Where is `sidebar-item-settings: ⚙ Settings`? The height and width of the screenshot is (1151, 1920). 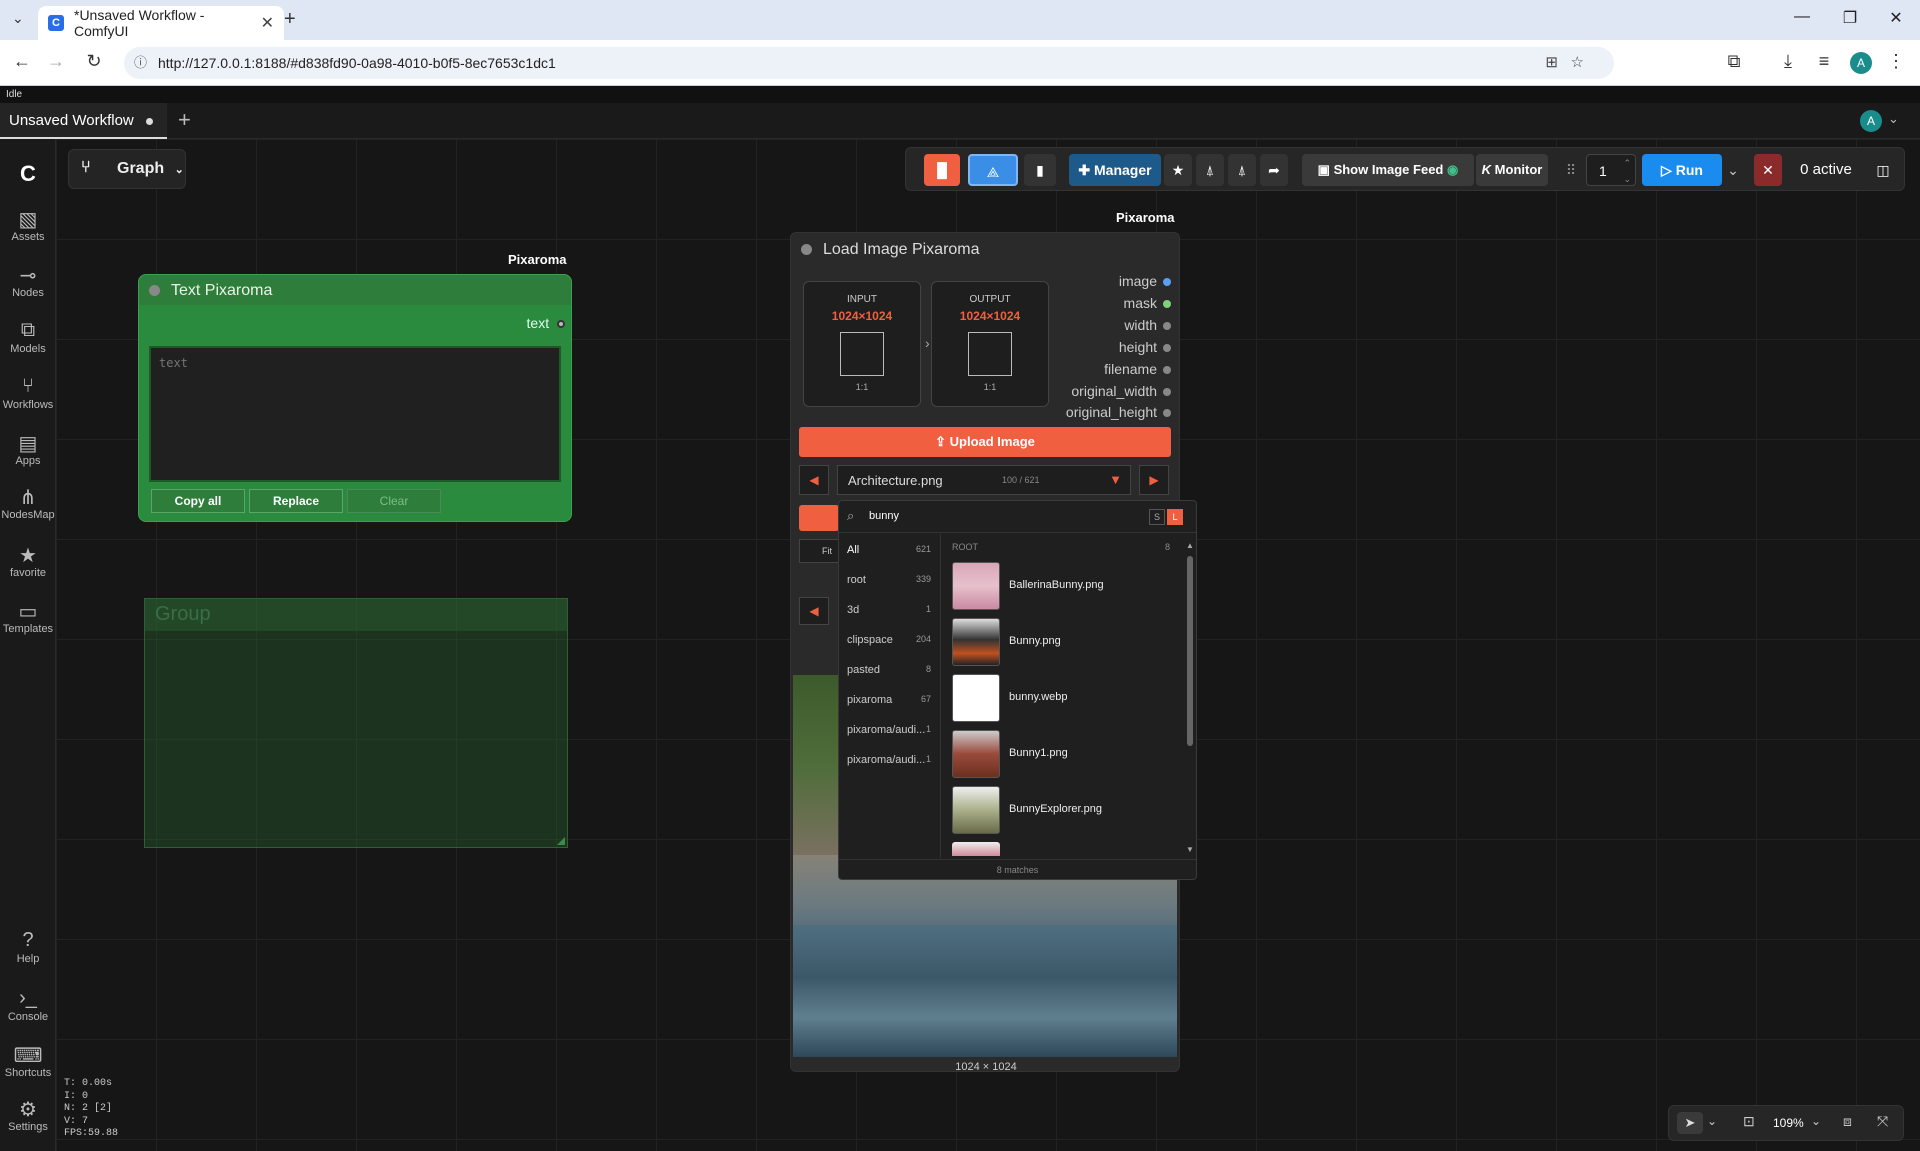
sidebar-item-settings: ⚙ Settings is located at coordinates (28, 1115).